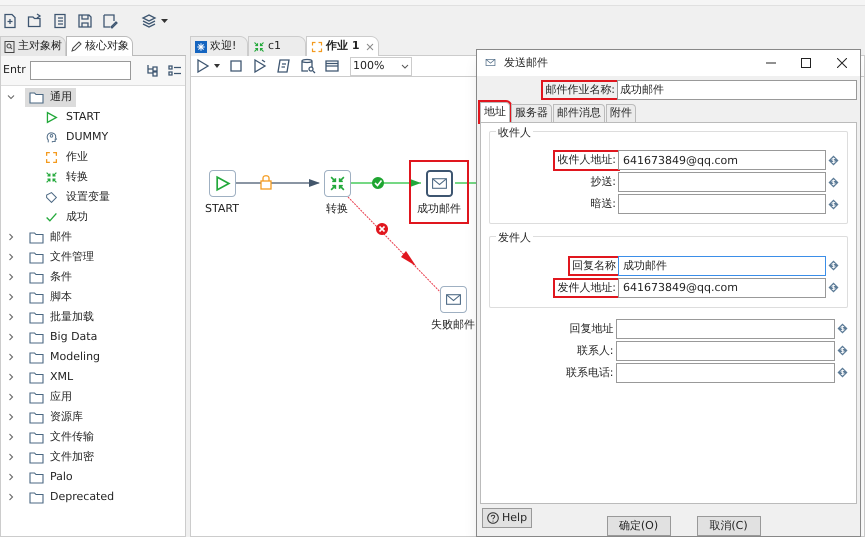 This screenshot has width=865, height=537. Describe the element at coordinates (51, 377) in the screenshot. I see `tree-folder-item: XML` at that location.